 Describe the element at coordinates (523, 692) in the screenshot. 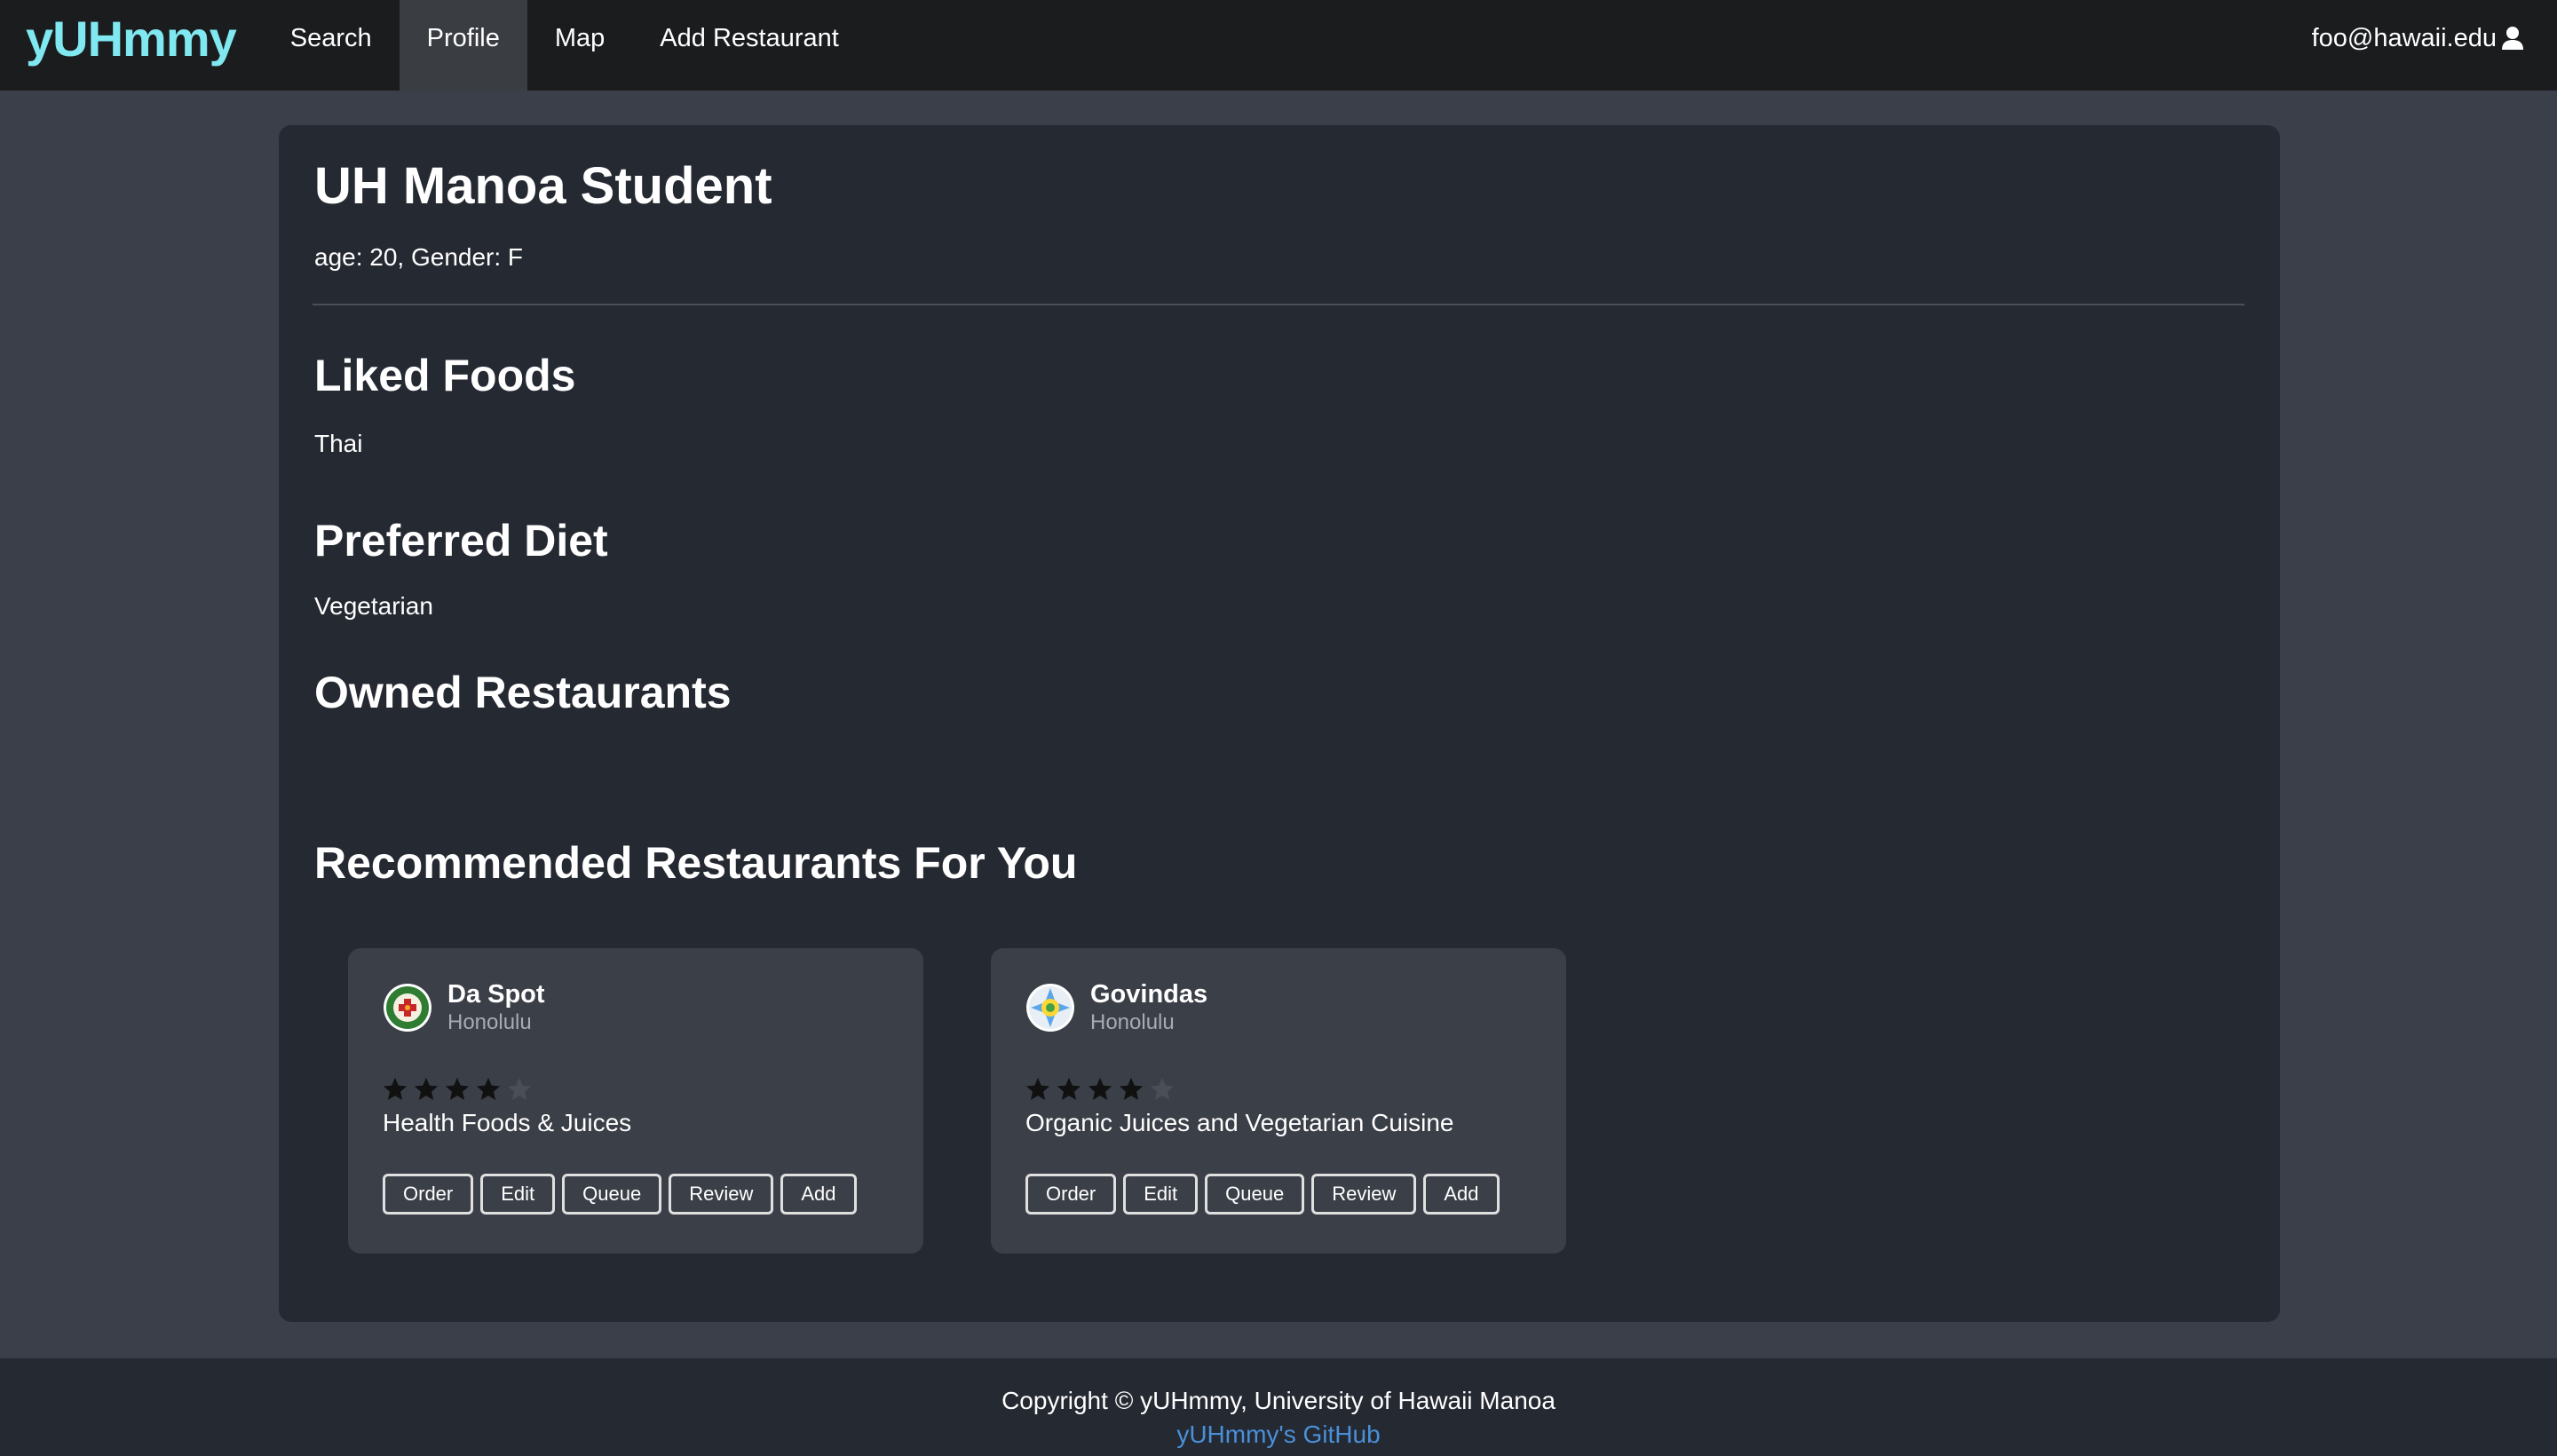

I see `owned-restaurants-heading: Owned Restaurants` at that location.